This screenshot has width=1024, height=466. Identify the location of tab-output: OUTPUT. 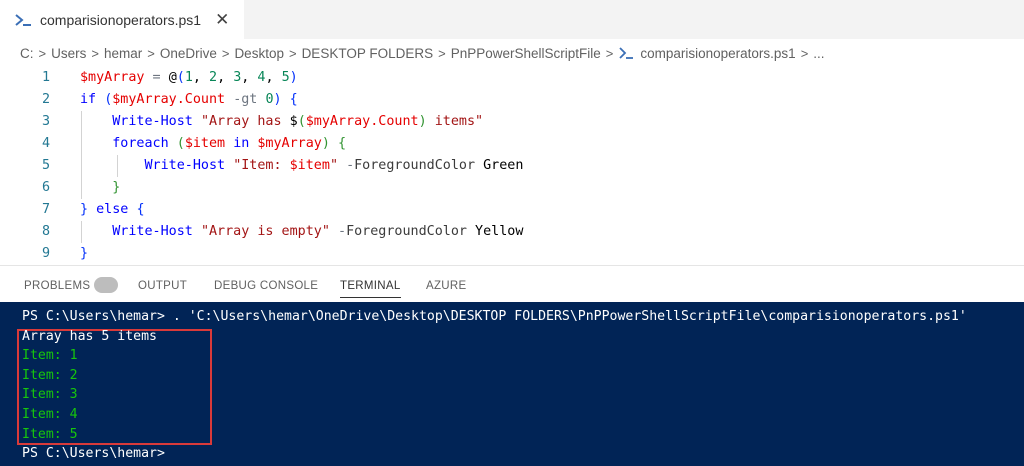
(162, 284).